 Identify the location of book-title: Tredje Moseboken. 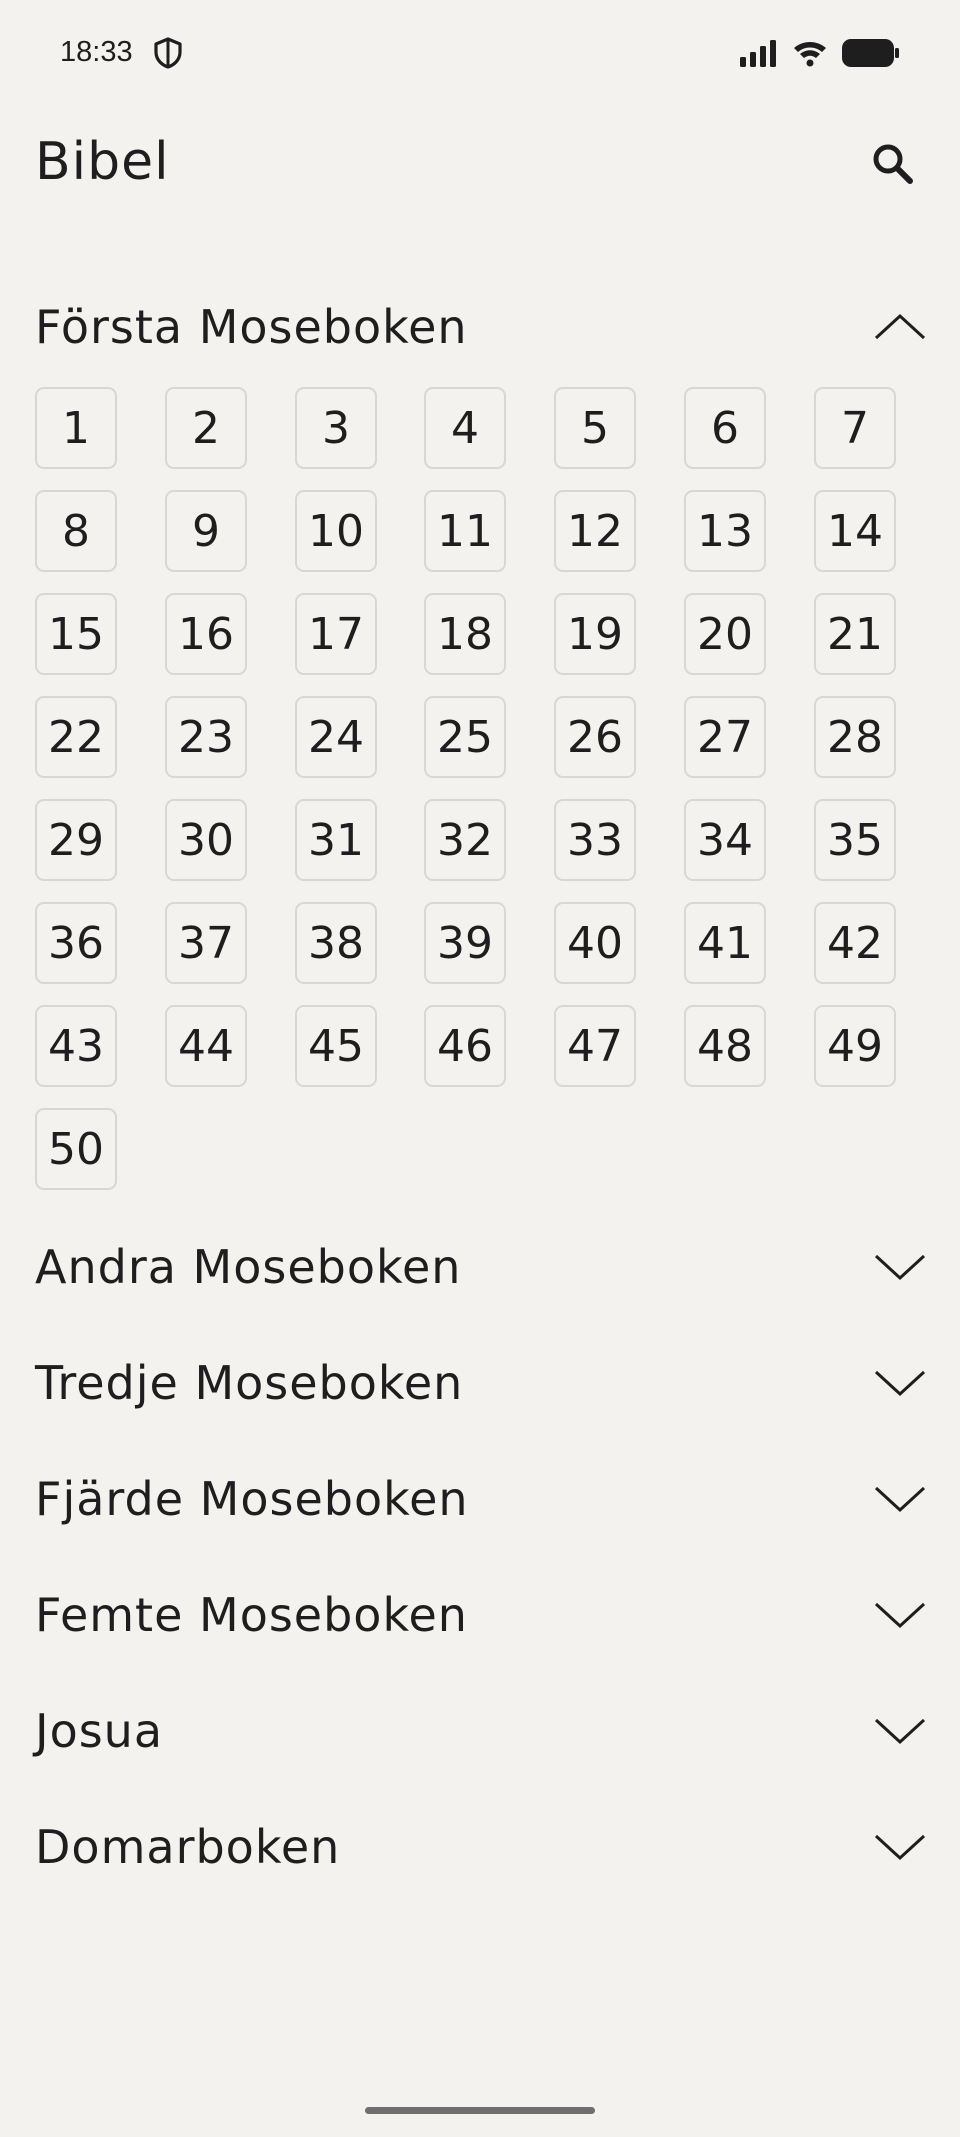
(249, 1383).